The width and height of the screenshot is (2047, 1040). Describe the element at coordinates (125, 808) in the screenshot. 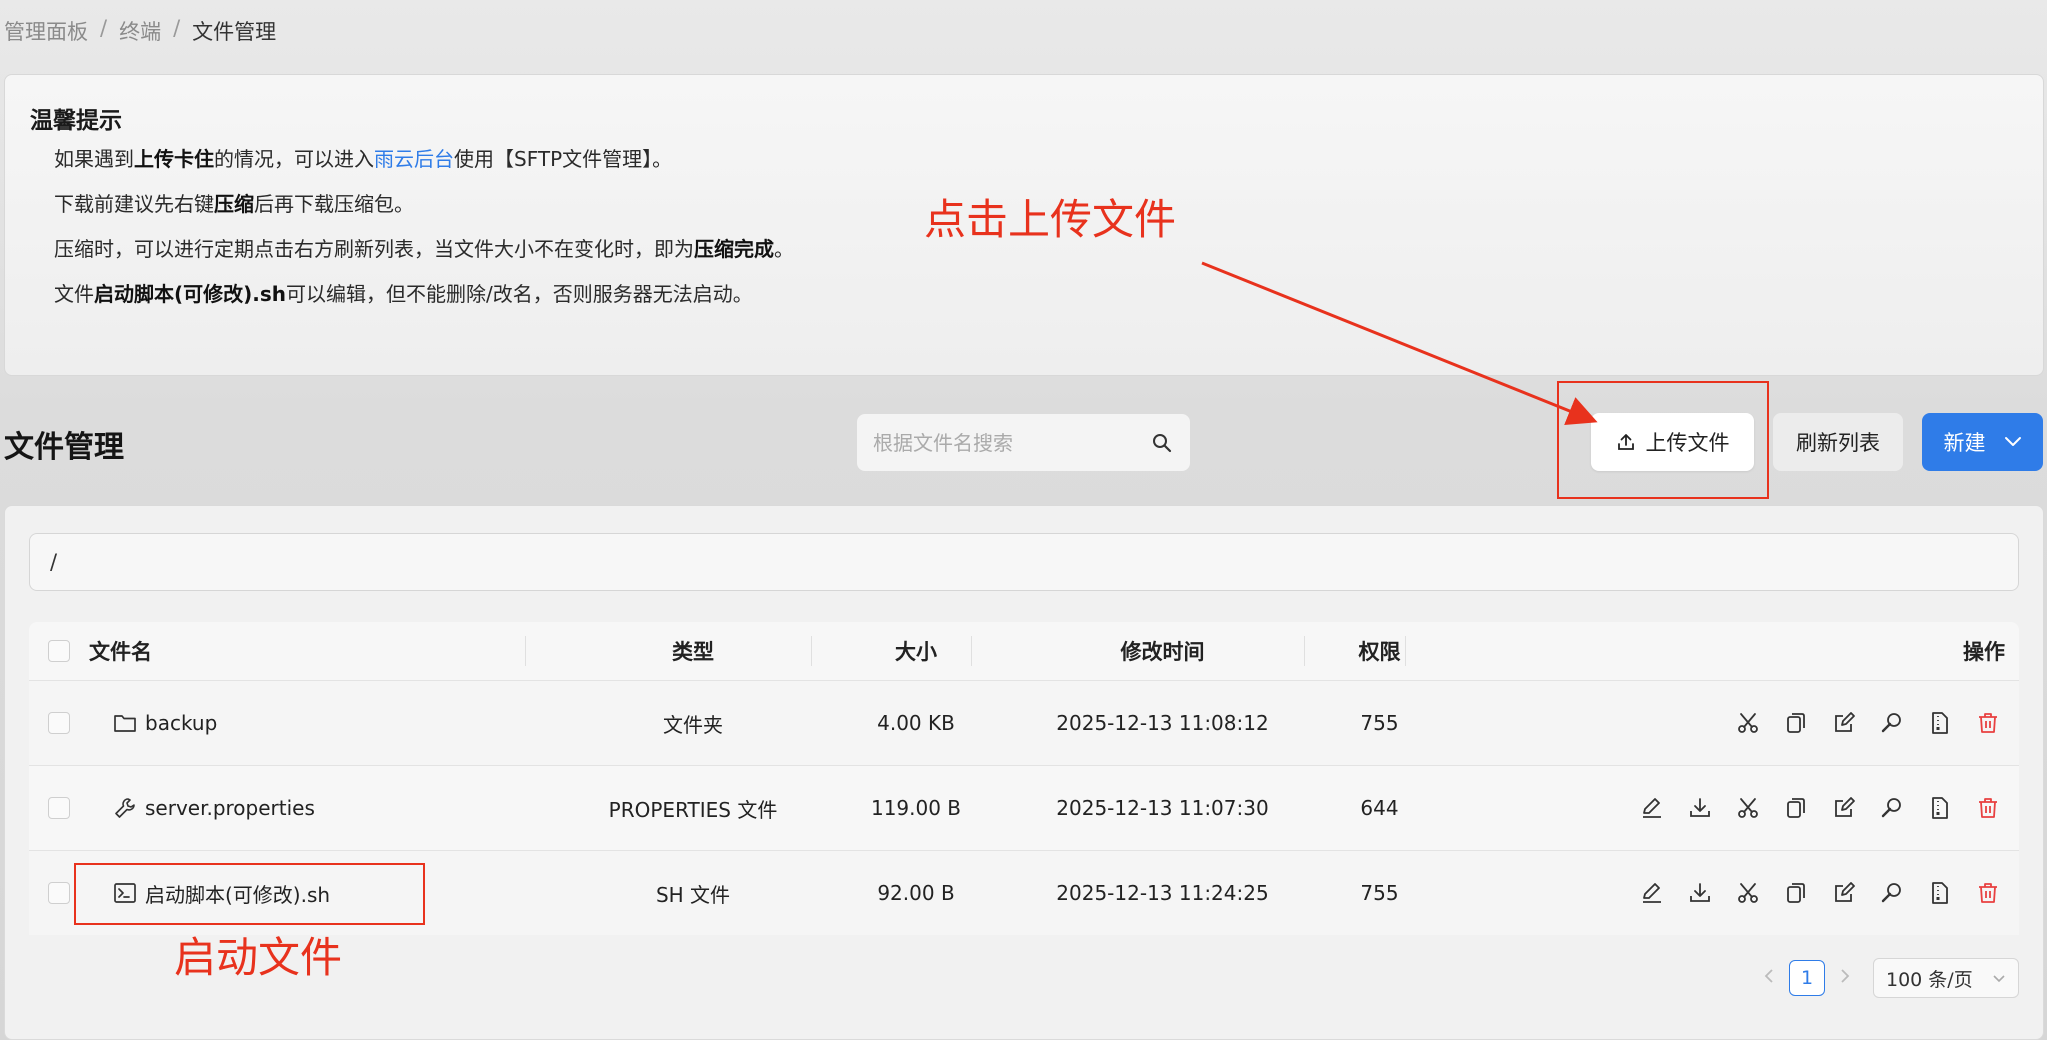

I see `wrench-icon` at that location.